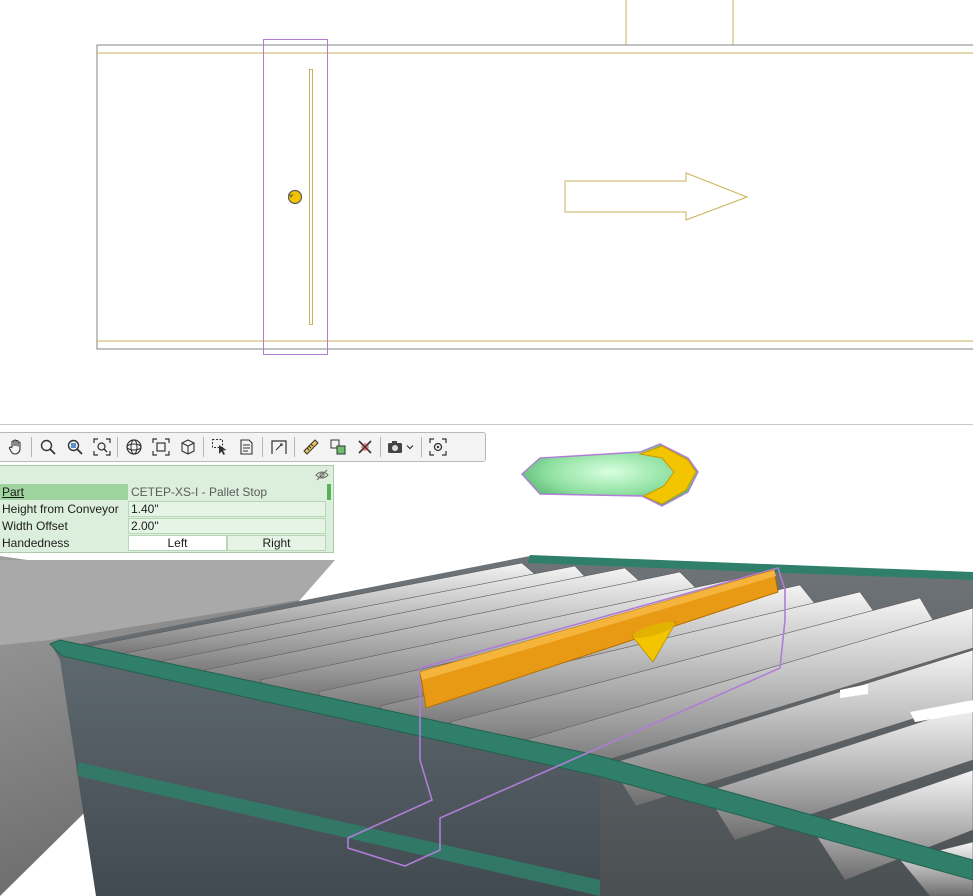 This screenshot has height=896, width=973. Describe the element at coordinates (36, 543) in the screenshot. I see `handedness-label: Handedness` at that location.